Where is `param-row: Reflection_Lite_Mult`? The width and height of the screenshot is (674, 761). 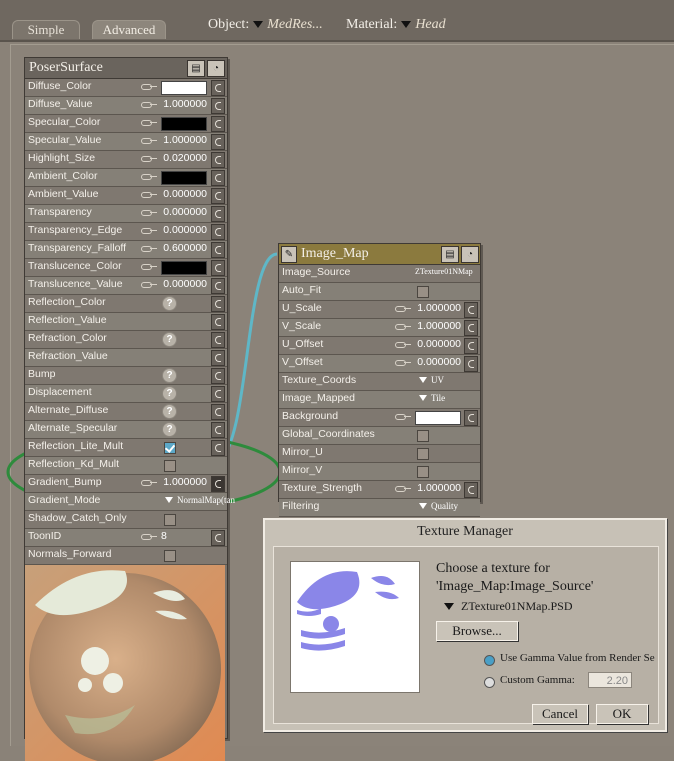 param-row: Reflection_Lite_Mult is located at coordinates (126, 448).